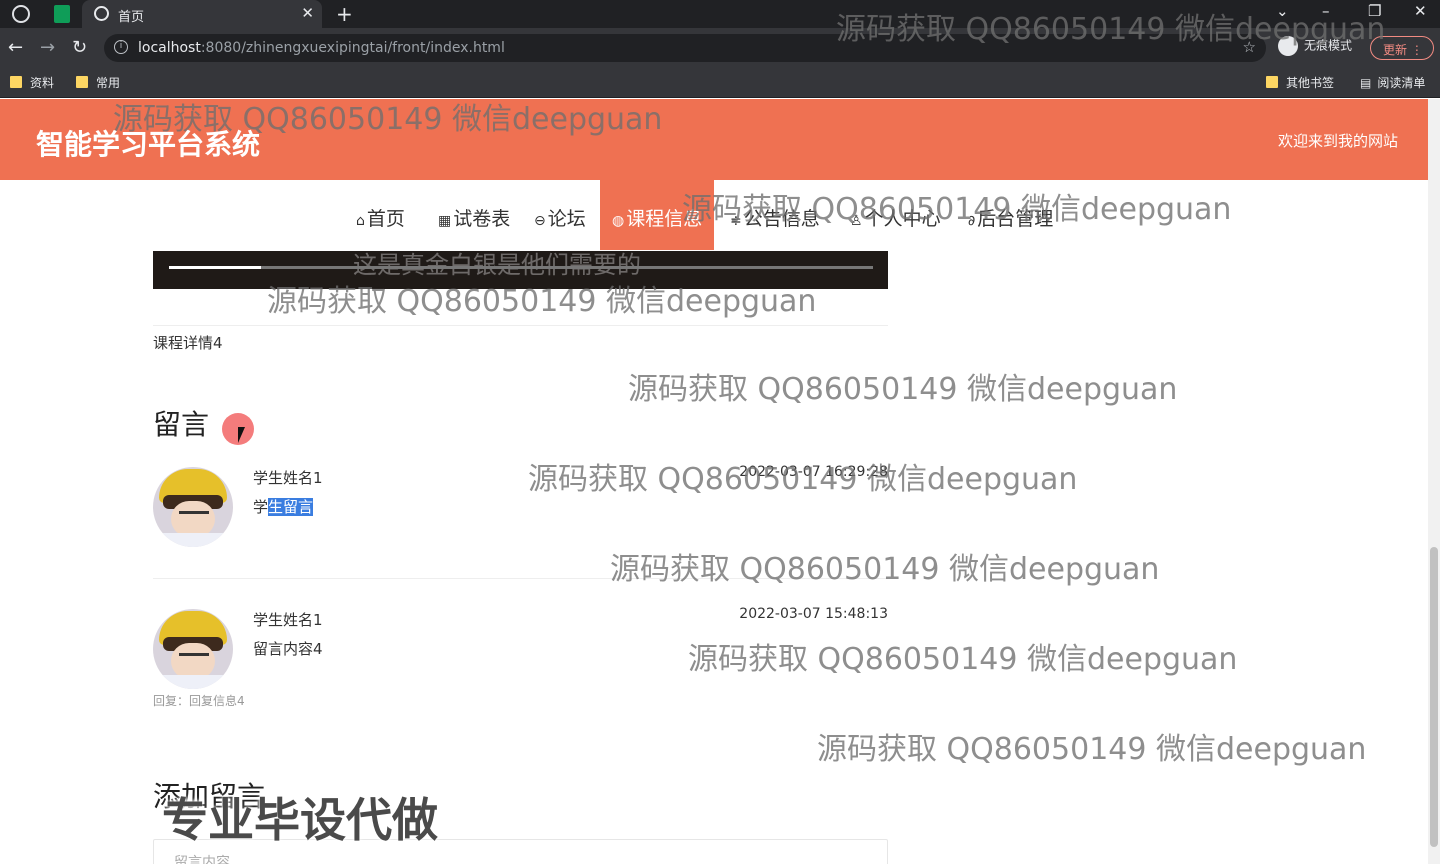 This screenshot has height=864, width=1440. What do you see at coordinates (261, 507) in the screenshot?
I see `comment-text-prefix: 学` at bounding box center [261, 507].